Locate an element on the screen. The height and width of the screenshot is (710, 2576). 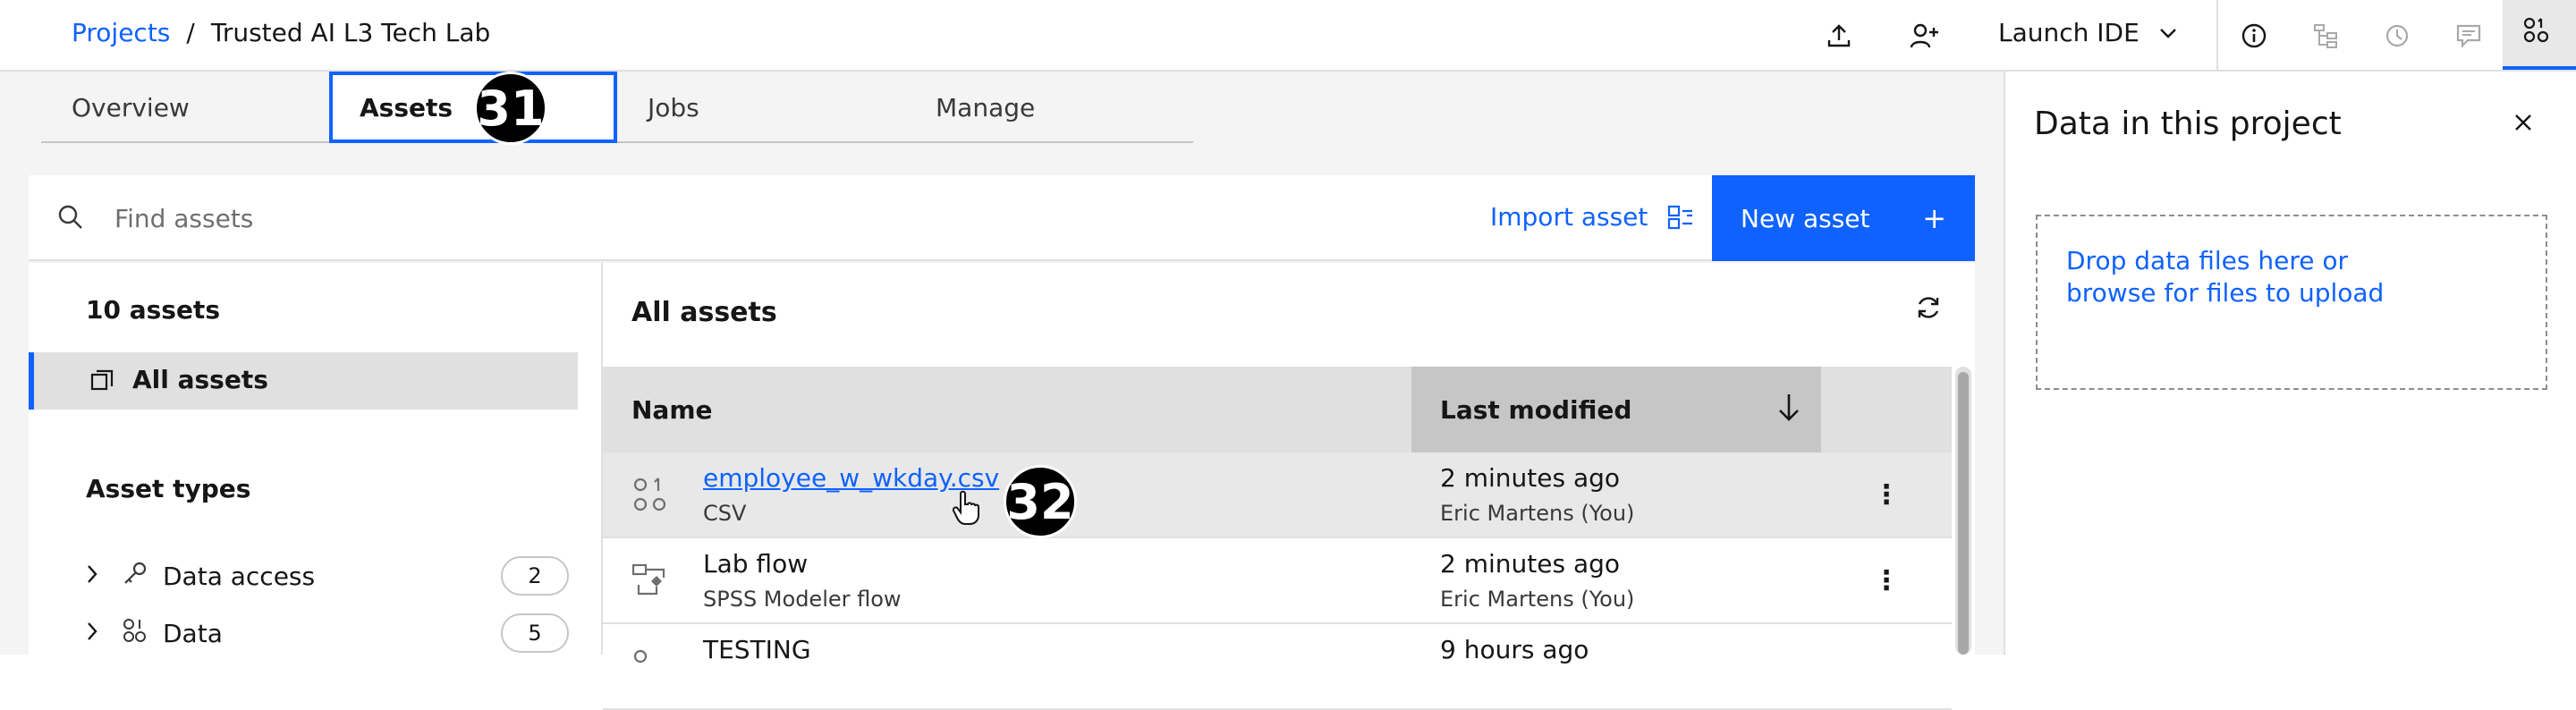
project-tabs: Overview Assets Jobs Manage is located at coordinates (617, 108).